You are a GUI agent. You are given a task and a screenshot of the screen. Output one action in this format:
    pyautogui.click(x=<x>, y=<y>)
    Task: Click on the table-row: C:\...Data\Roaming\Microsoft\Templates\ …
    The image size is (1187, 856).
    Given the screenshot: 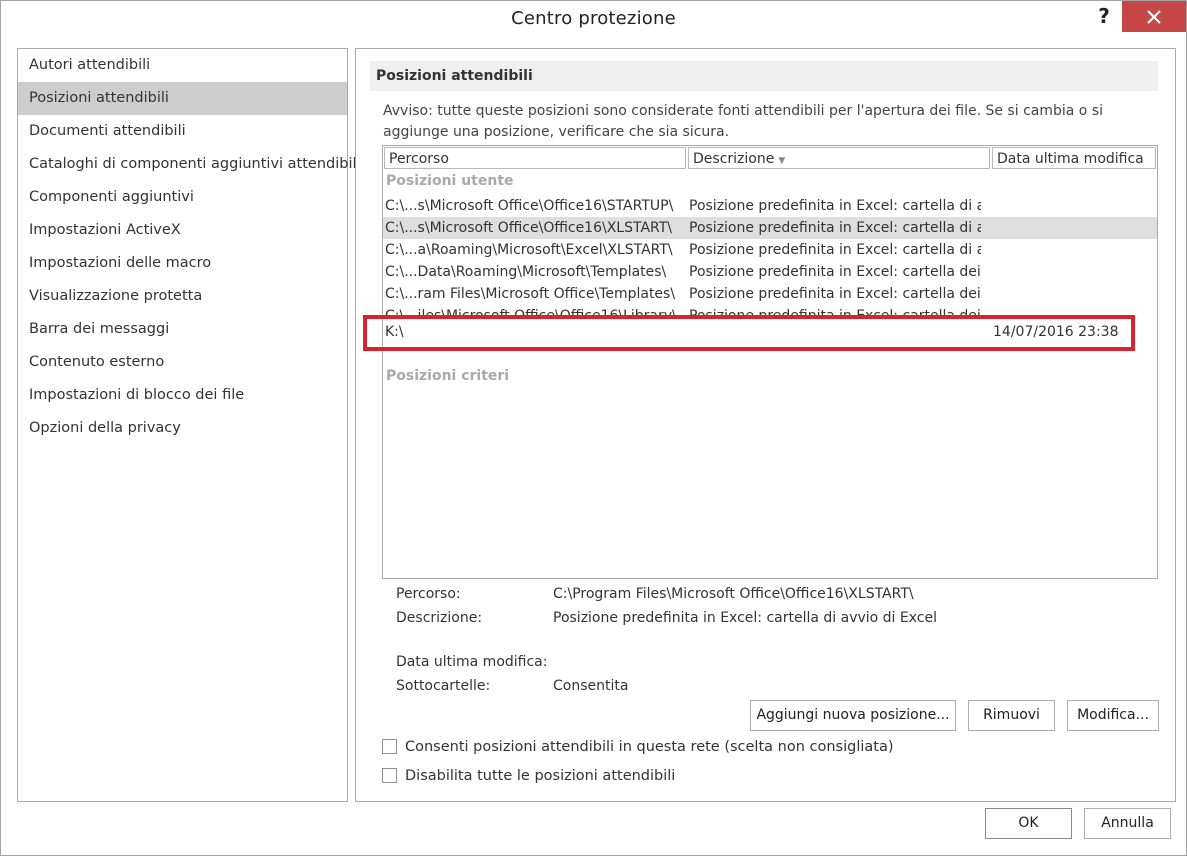 What is the action you would take?
    pyautogui.click(x=770, y=272)
    